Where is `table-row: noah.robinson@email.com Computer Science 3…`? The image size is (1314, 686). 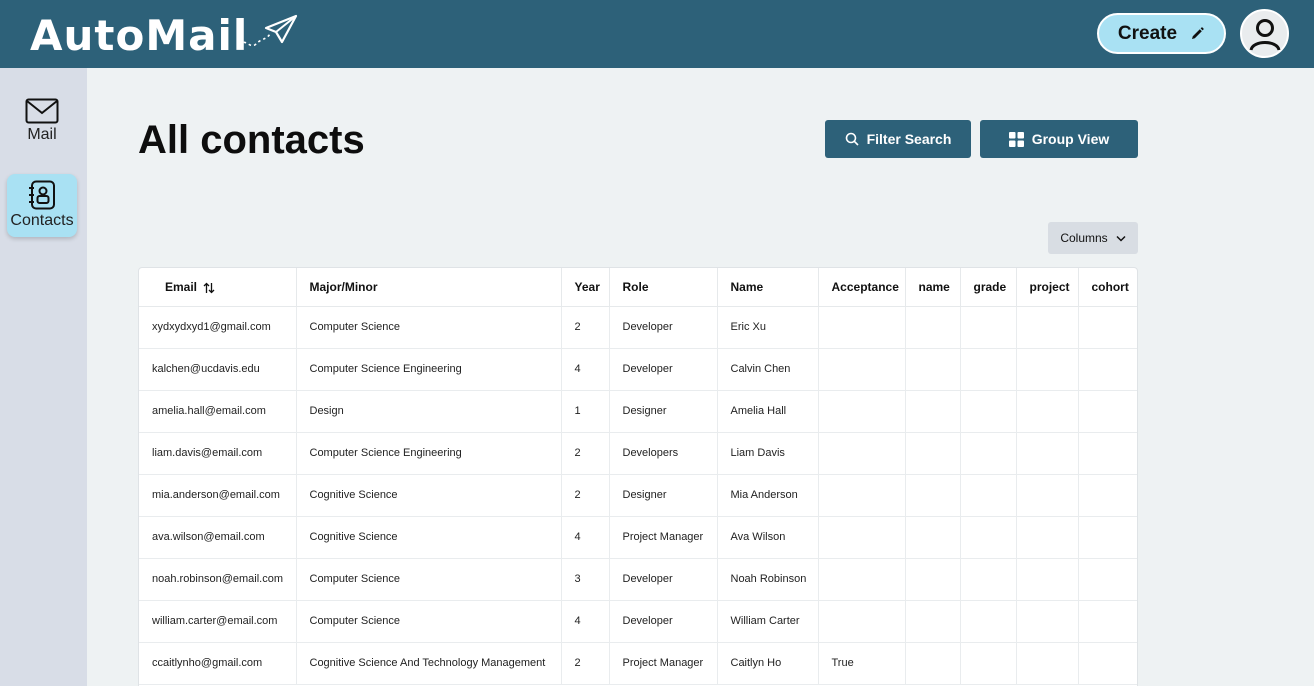
table-row: noah.robinson@email.com Computer Science 3… is located at coordinates (638, 579).